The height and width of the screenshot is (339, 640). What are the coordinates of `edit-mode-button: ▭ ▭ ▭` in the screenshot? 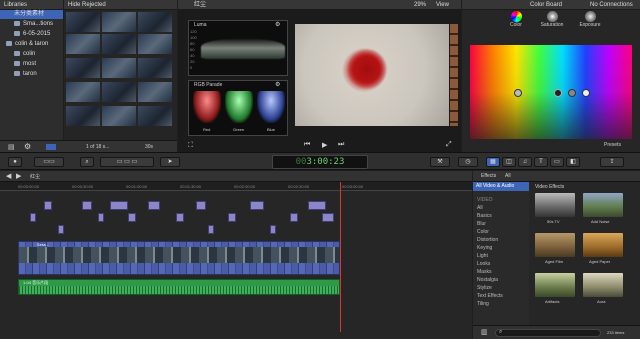 It's located at (127, 162).